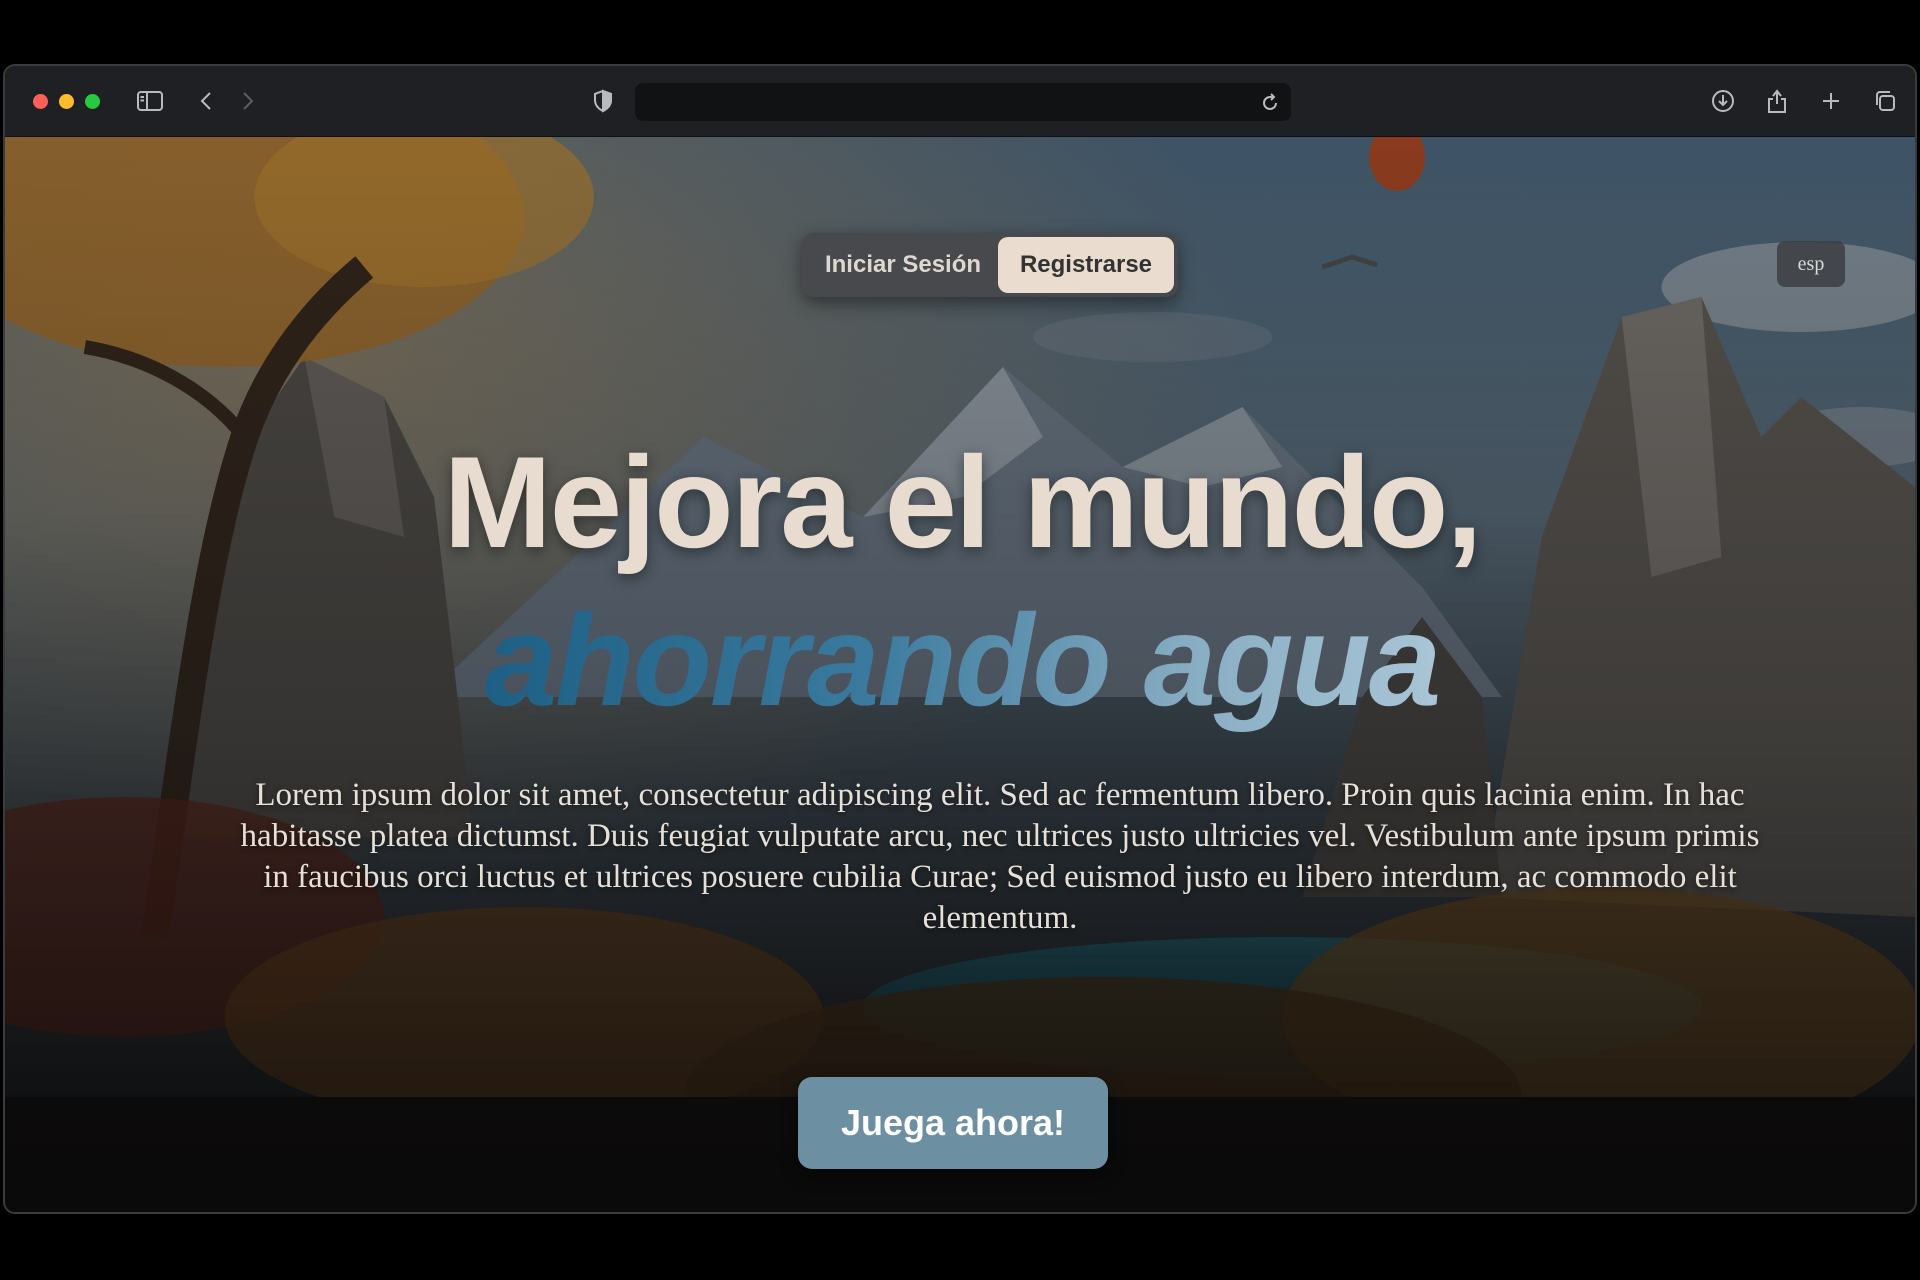  I want to click on reload-icon, so click(1270, 102).